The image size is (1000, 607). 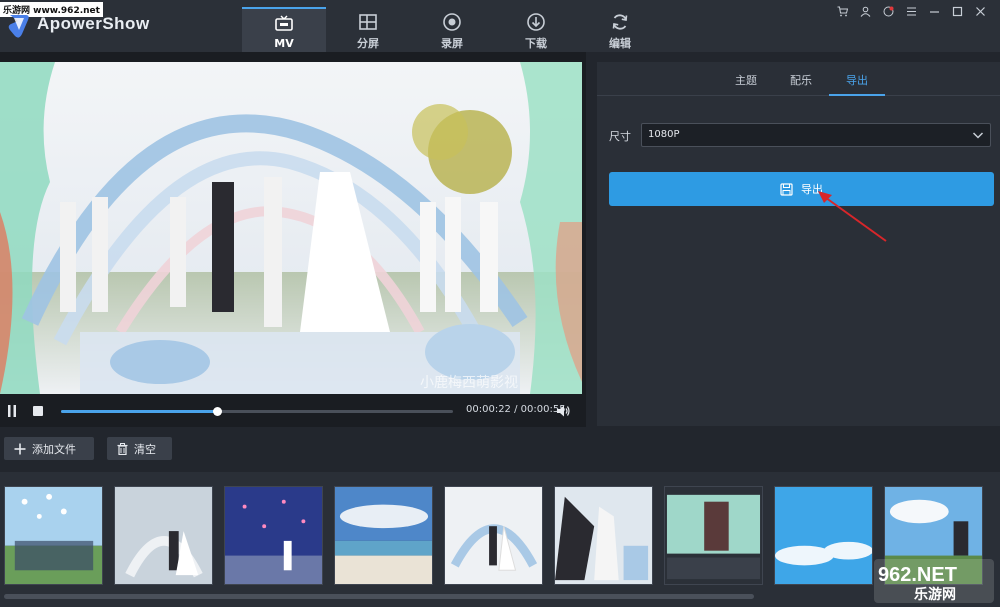 I want to click on cart-icon, so click(x=842, y=11).